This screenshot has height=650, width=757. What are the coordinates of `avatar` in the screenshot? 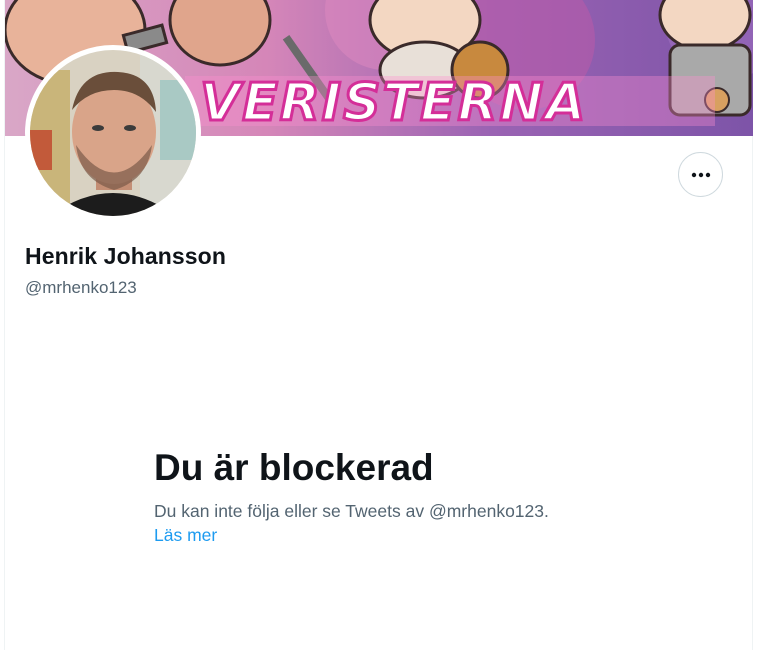 It's located at (113, 133).